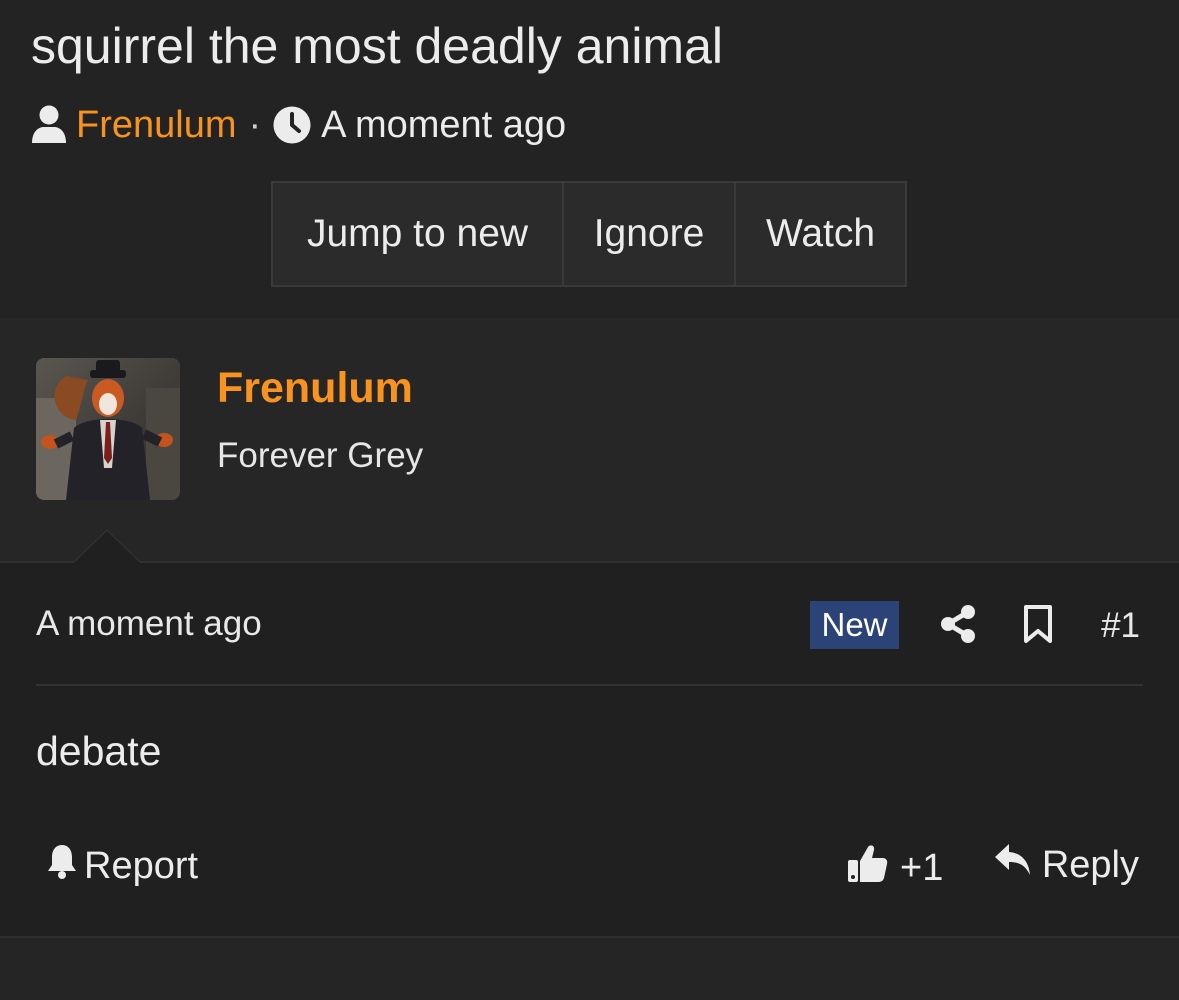  I want to click on thread-action-buttons: Jump to new Ignore Watch, so click(589, 234).